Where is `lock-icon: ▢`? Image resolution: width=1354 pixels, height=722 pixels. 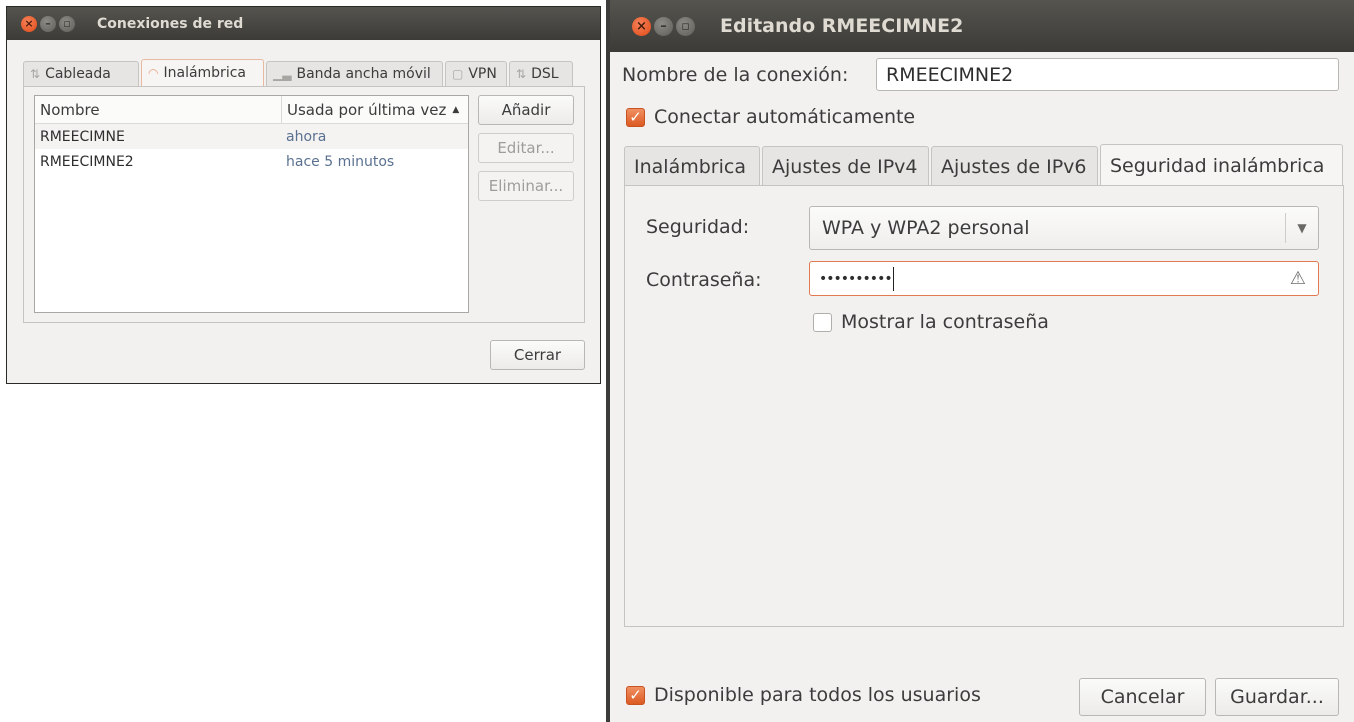 lock-icon: ▢ is located at coordinates (458, 74).